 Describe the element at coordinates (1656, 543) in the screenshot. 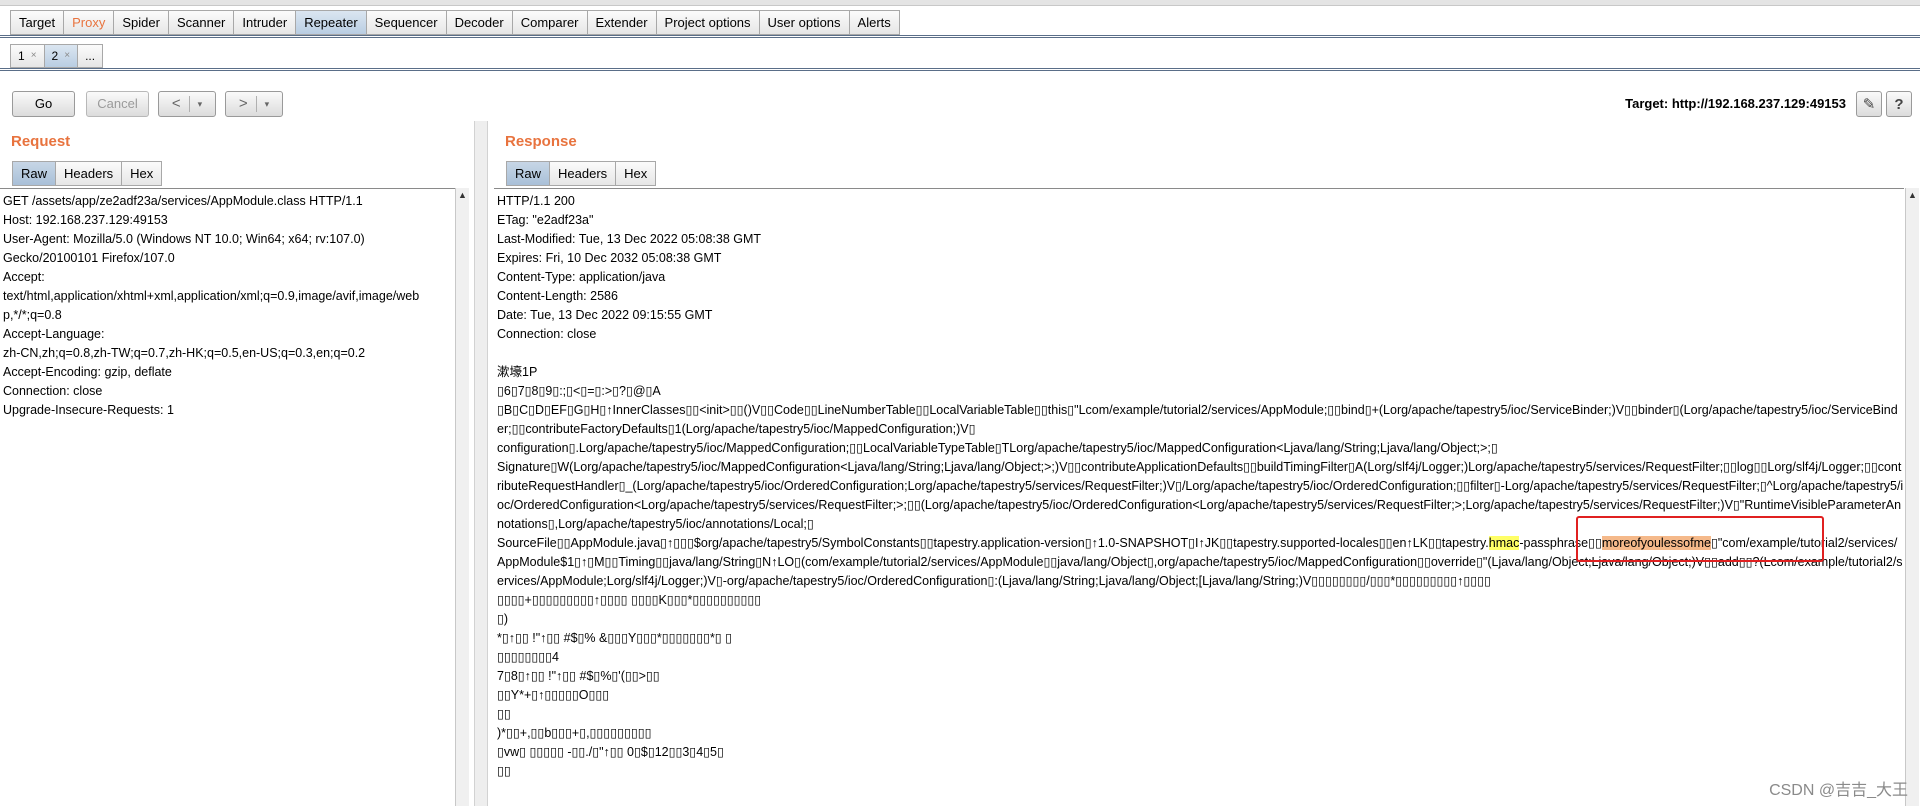

I see `secret-highlight-passphrase: moreofyoulessofme` at that location.